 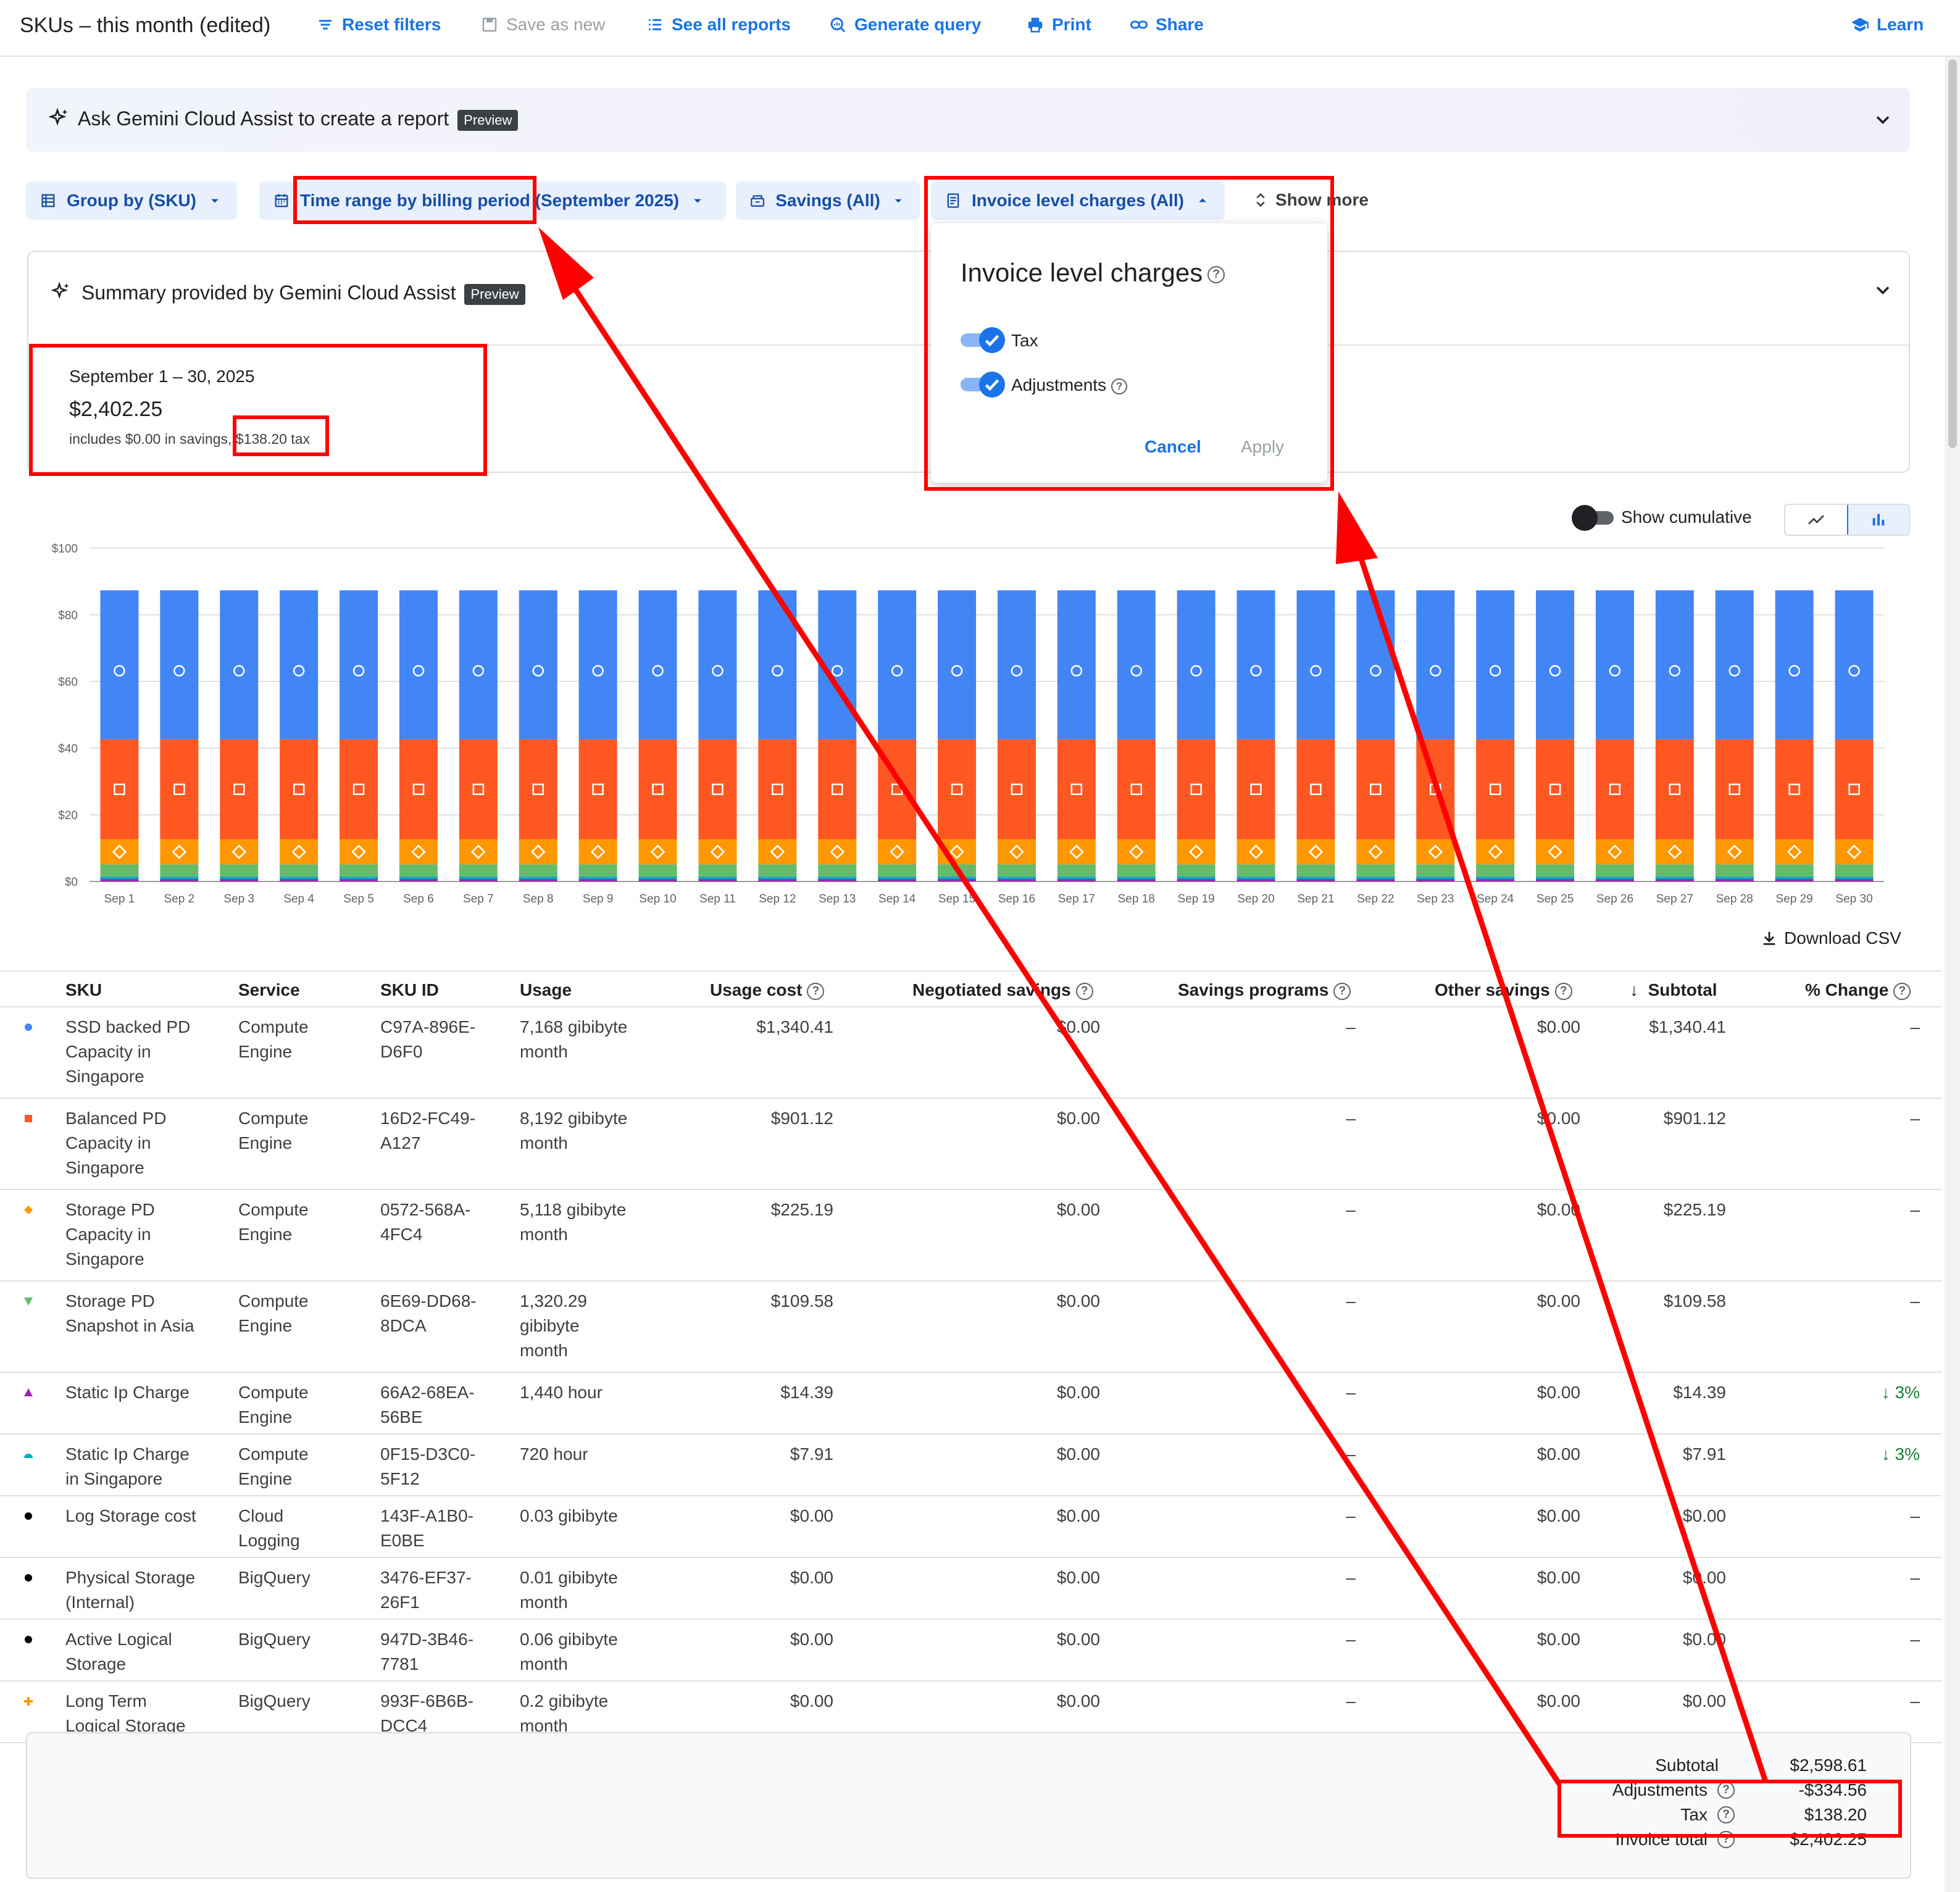 I want to click on cell-savings-programs: –, so click(x=1351, y=1392).